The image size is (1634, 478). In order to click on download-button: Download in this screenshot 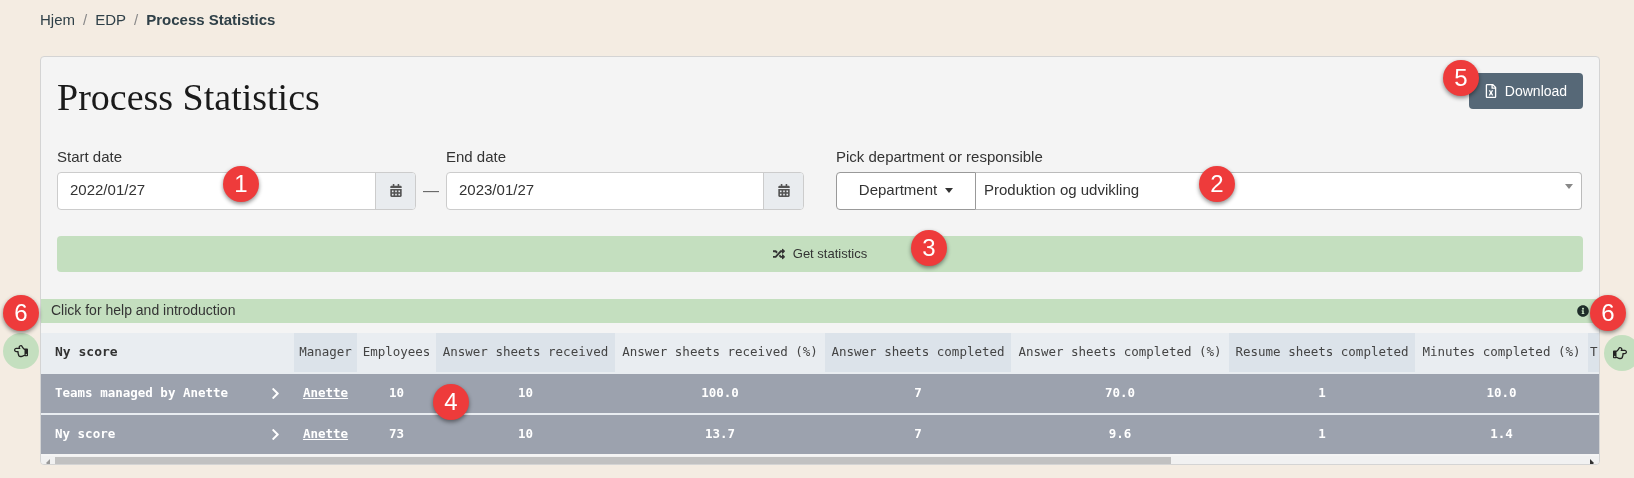, I will do `click(1526, 91)`.